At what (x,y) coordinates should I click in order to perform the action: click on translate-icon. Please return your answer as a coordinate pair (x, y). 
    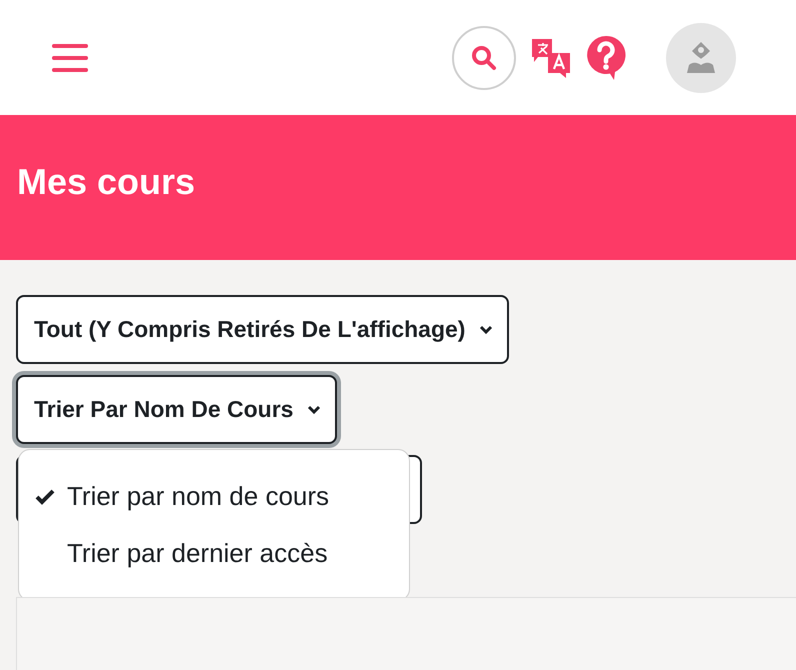
    Looking at the image, I should click on (551, 57).